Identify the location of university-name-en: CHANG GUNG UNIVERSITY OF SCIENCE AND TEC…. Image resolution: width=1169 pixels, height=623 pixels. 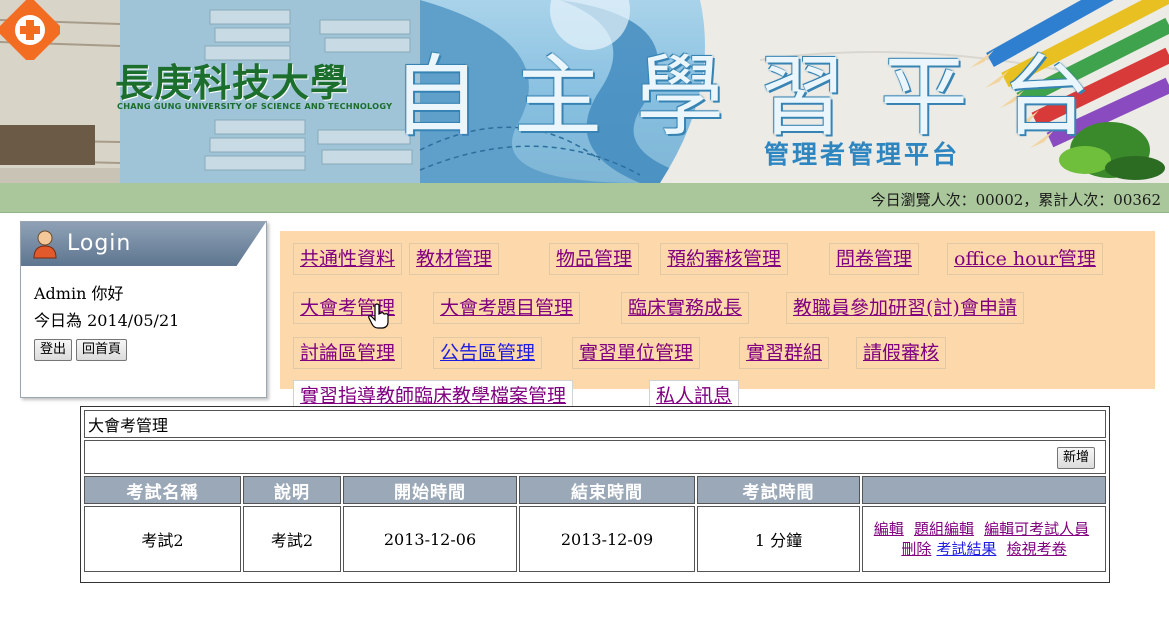
(255, 106).